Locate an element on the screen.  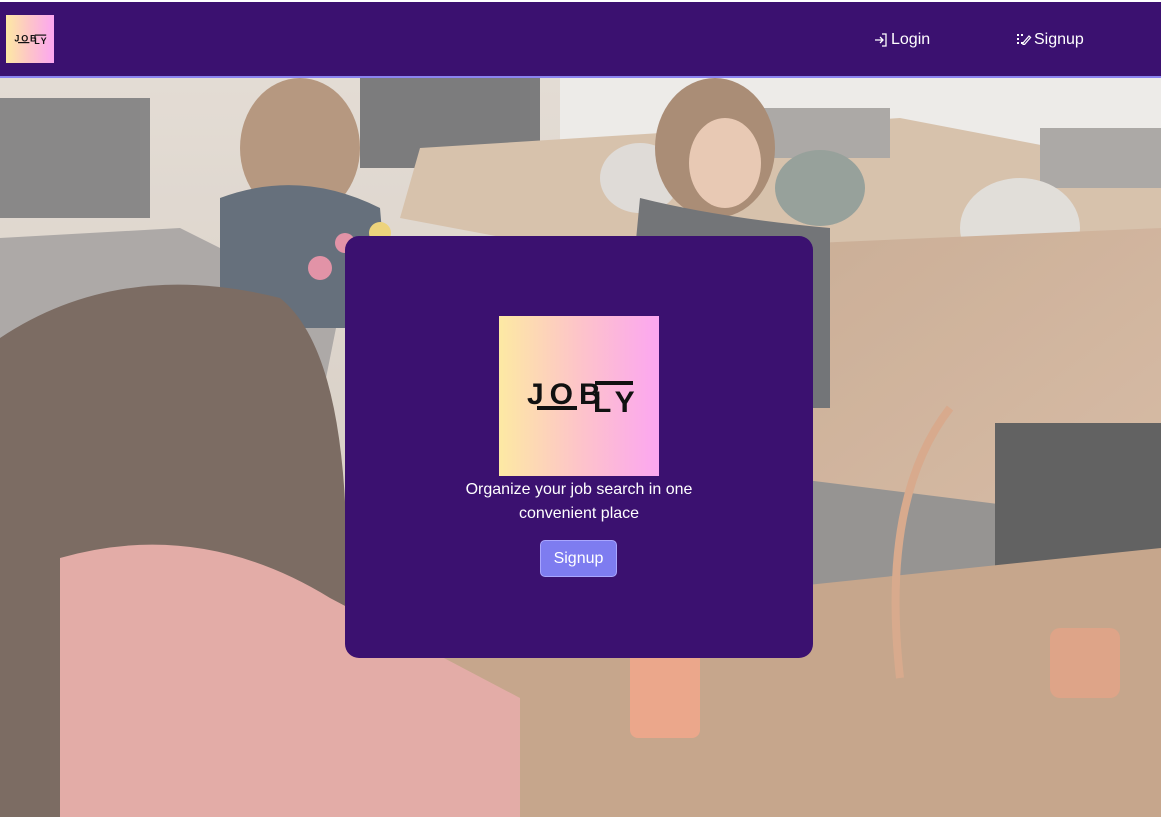
nav-signup-link: Signup is located at coordinates (1050, 40).